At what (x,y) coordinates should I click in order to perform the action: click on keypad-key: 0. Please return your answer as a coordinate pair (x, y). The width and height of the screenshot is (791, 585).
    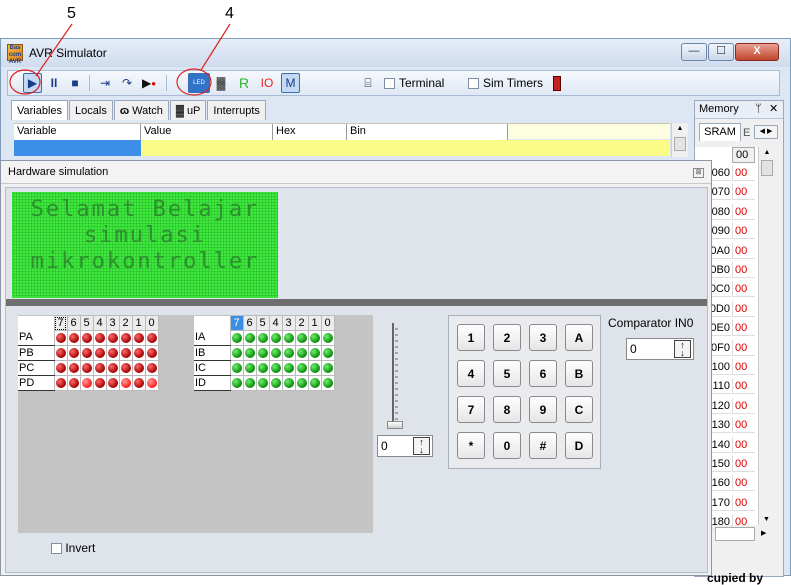
    Looking at the image, I should click on (507, 445).